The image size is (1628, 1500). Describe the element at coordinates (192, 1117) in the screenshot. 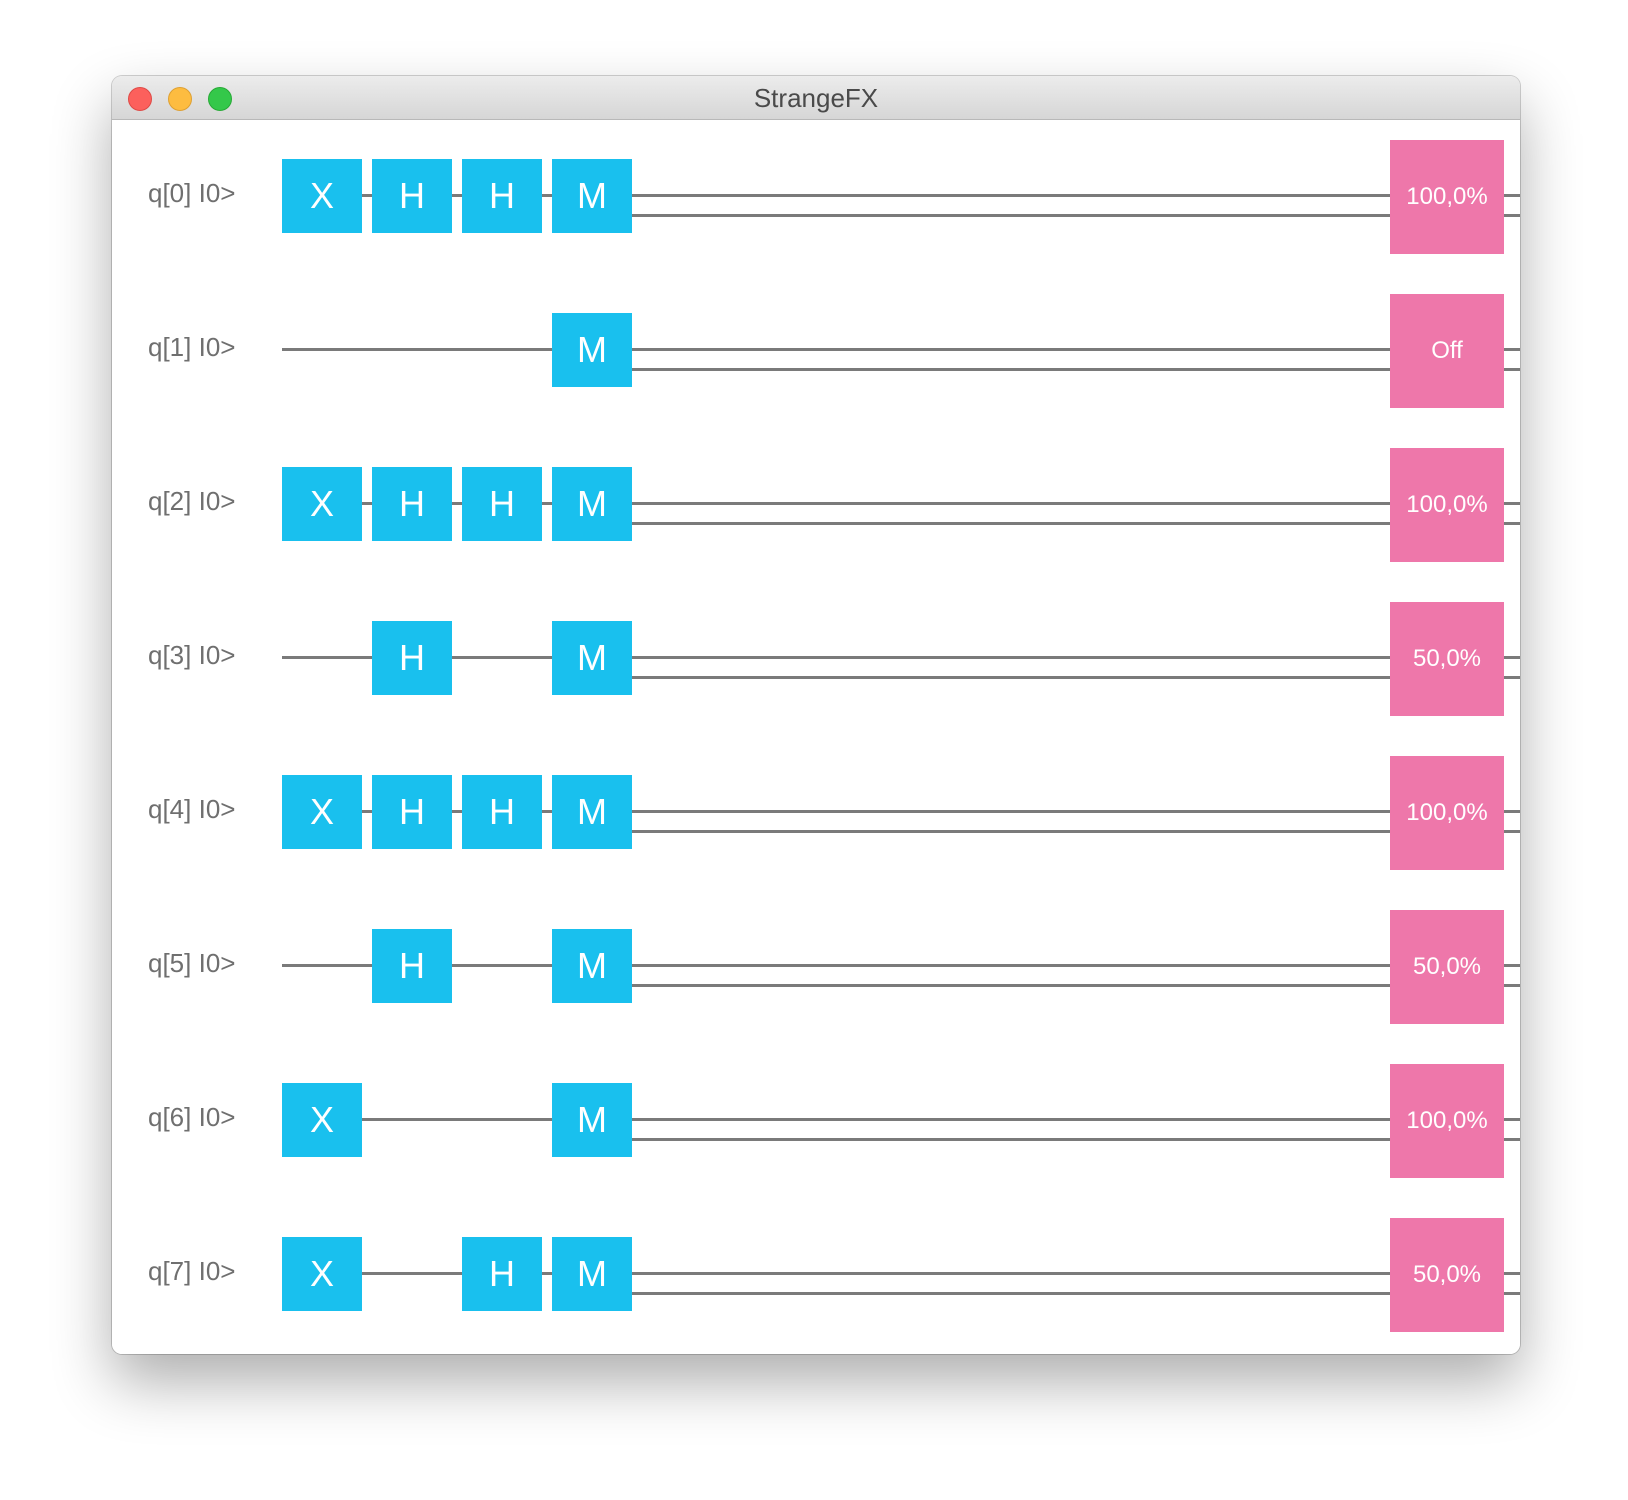

I see `qubit-label: q[6] I0>` at that location.